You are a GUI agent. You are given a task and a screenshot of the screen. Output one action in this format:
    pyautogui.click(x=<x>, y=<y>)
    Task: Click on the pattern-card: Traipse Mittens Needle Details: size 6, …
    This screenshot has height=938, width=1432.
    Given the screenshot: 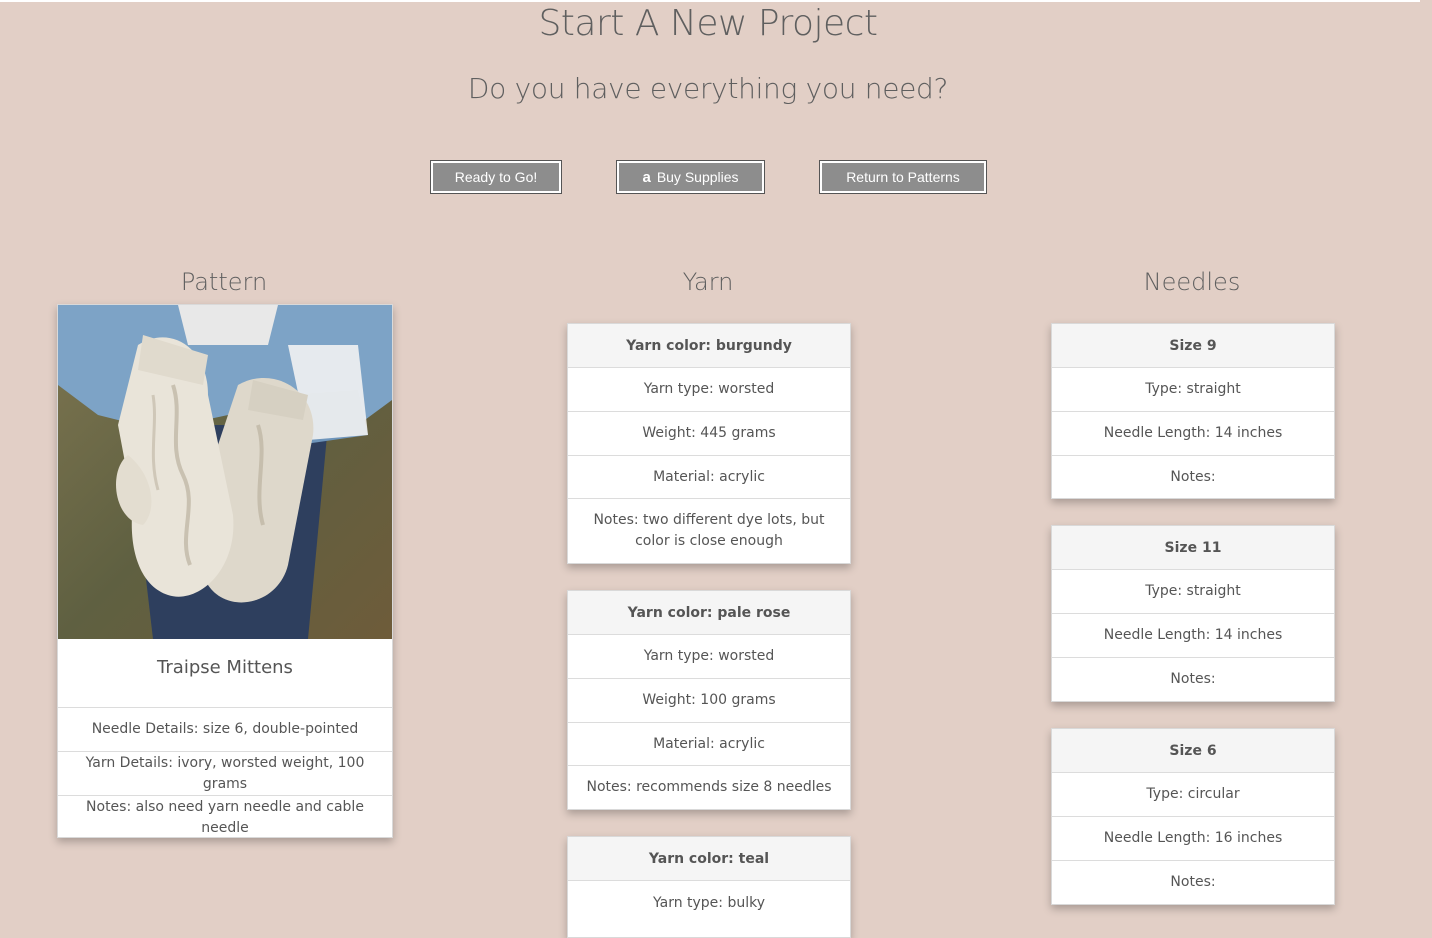 What is the action you would take?
    pyautogui.click(x=225, y=571)
    